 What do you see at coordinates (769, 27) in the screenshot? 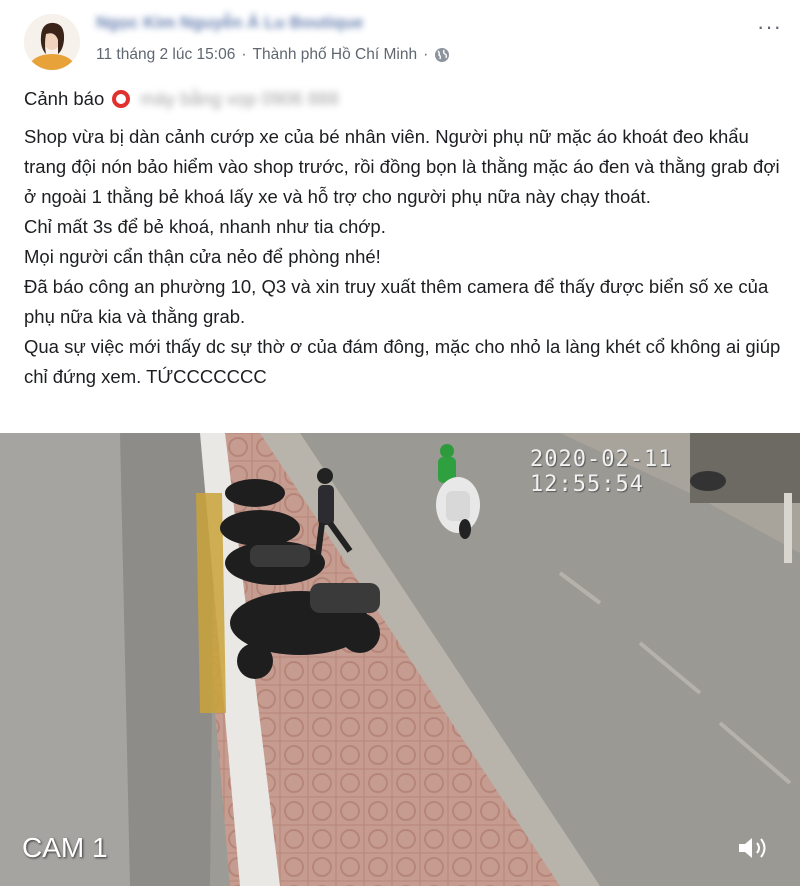
I see `more-options-icon: ···` at bounding box center [769, 27].